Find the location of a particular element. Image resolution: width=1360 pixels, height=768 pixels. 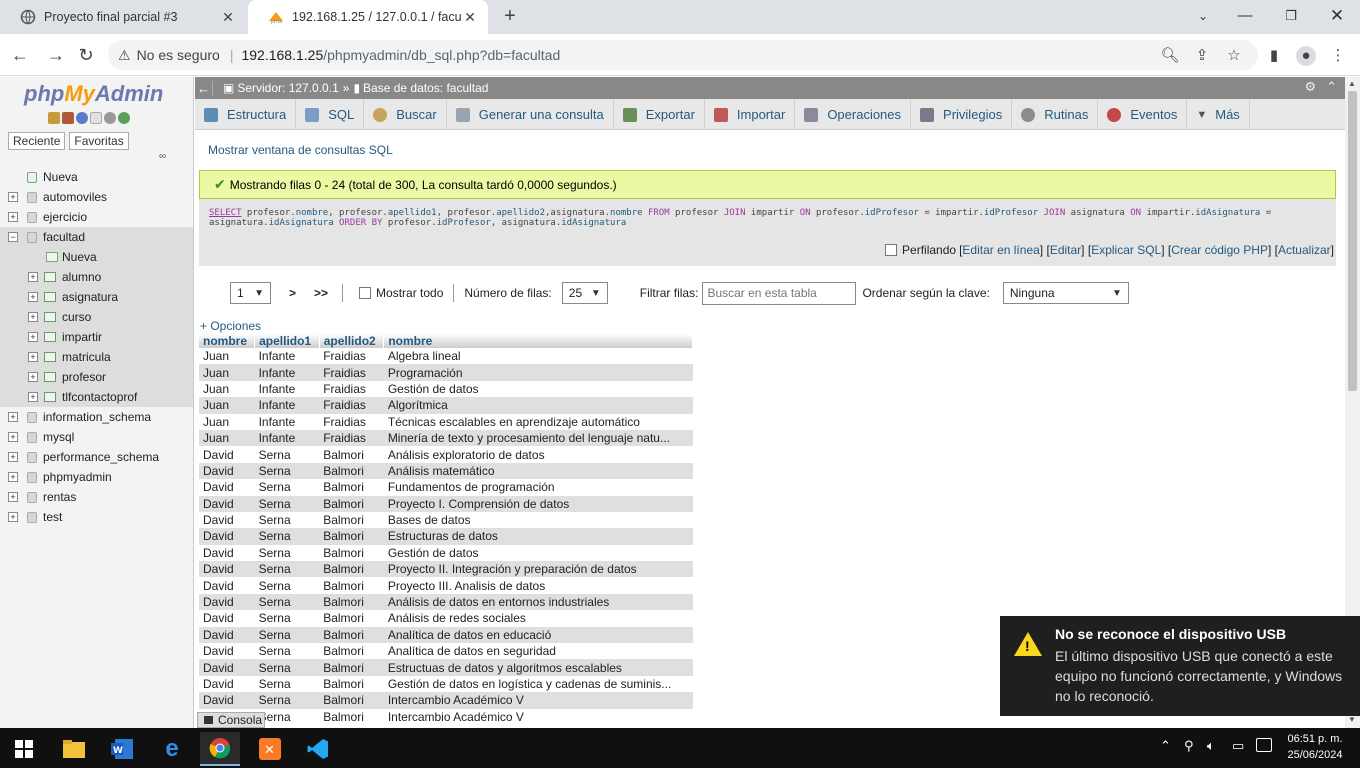

tree-item-new-table: Nueva is located at coordinates (96, 257).